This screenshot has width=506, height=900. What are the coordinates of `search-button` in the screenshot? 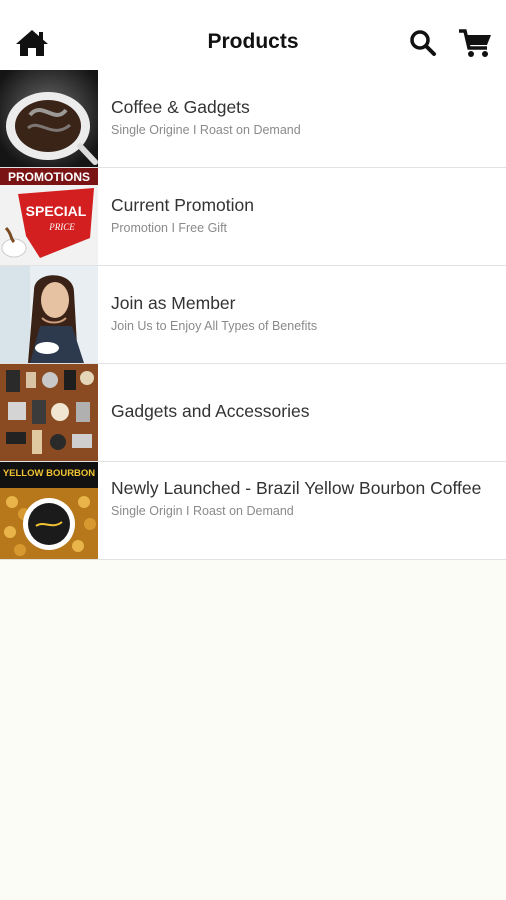 It's located at (423, 43).